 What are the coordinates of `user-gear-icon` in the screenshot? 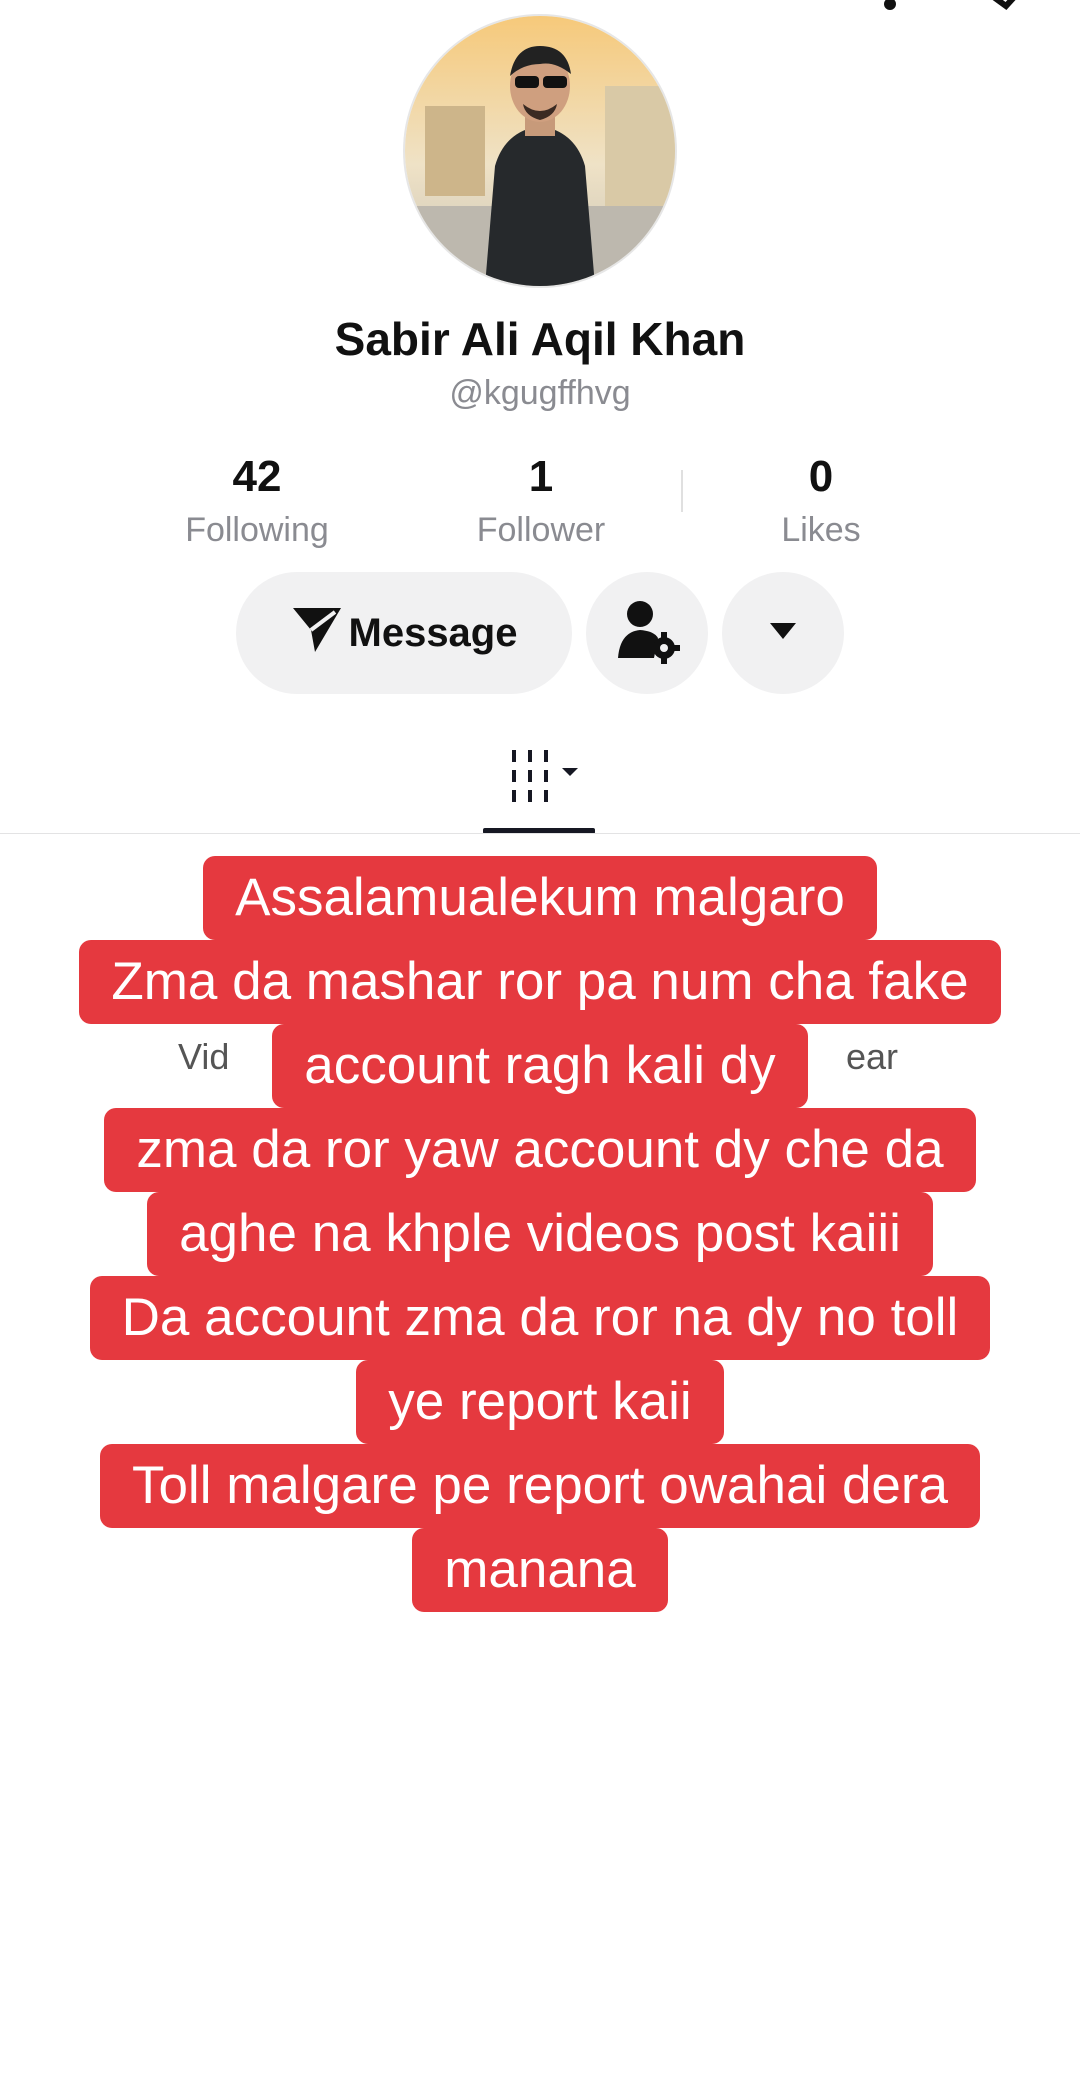 It's located at (647, 633).